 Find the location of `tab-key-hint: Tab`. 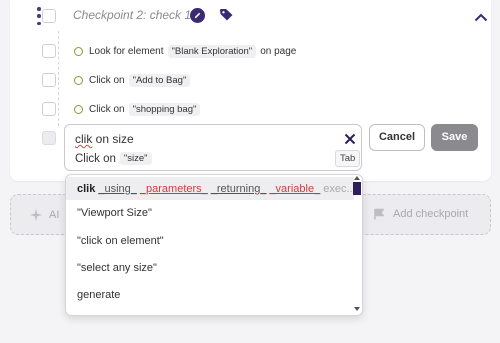

tab-key-hint: Tab is located at coordinates (348, 158).